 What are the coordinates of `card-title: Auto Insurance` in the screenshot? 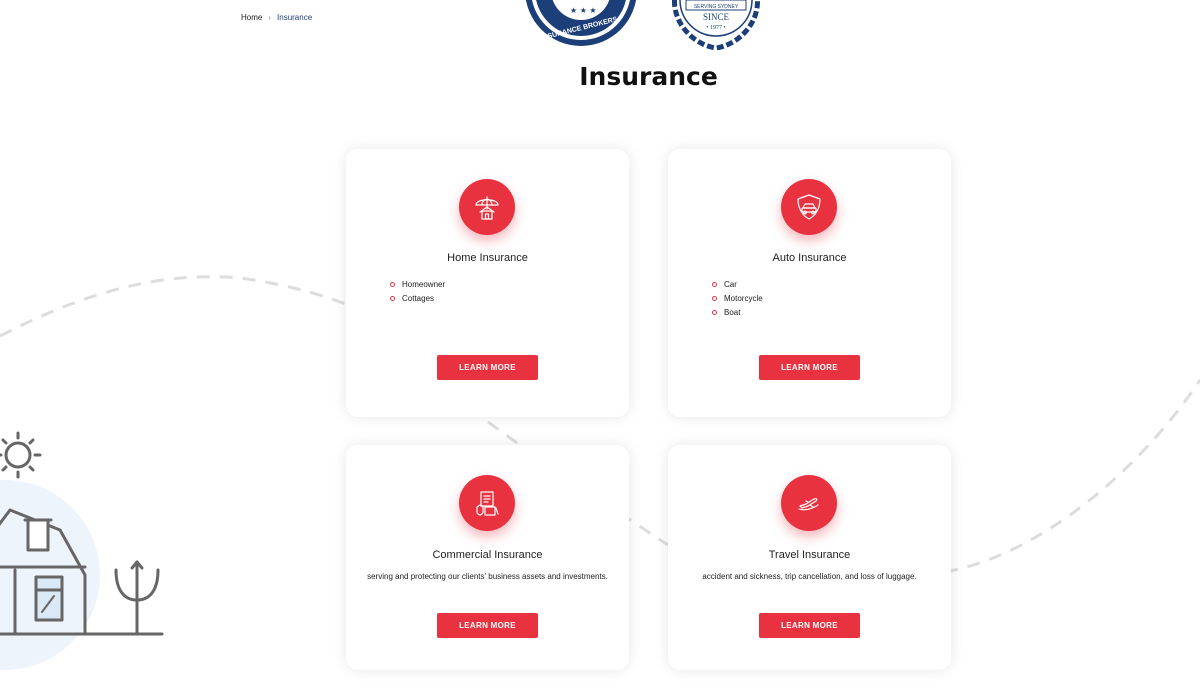 It's located at (809, 258).